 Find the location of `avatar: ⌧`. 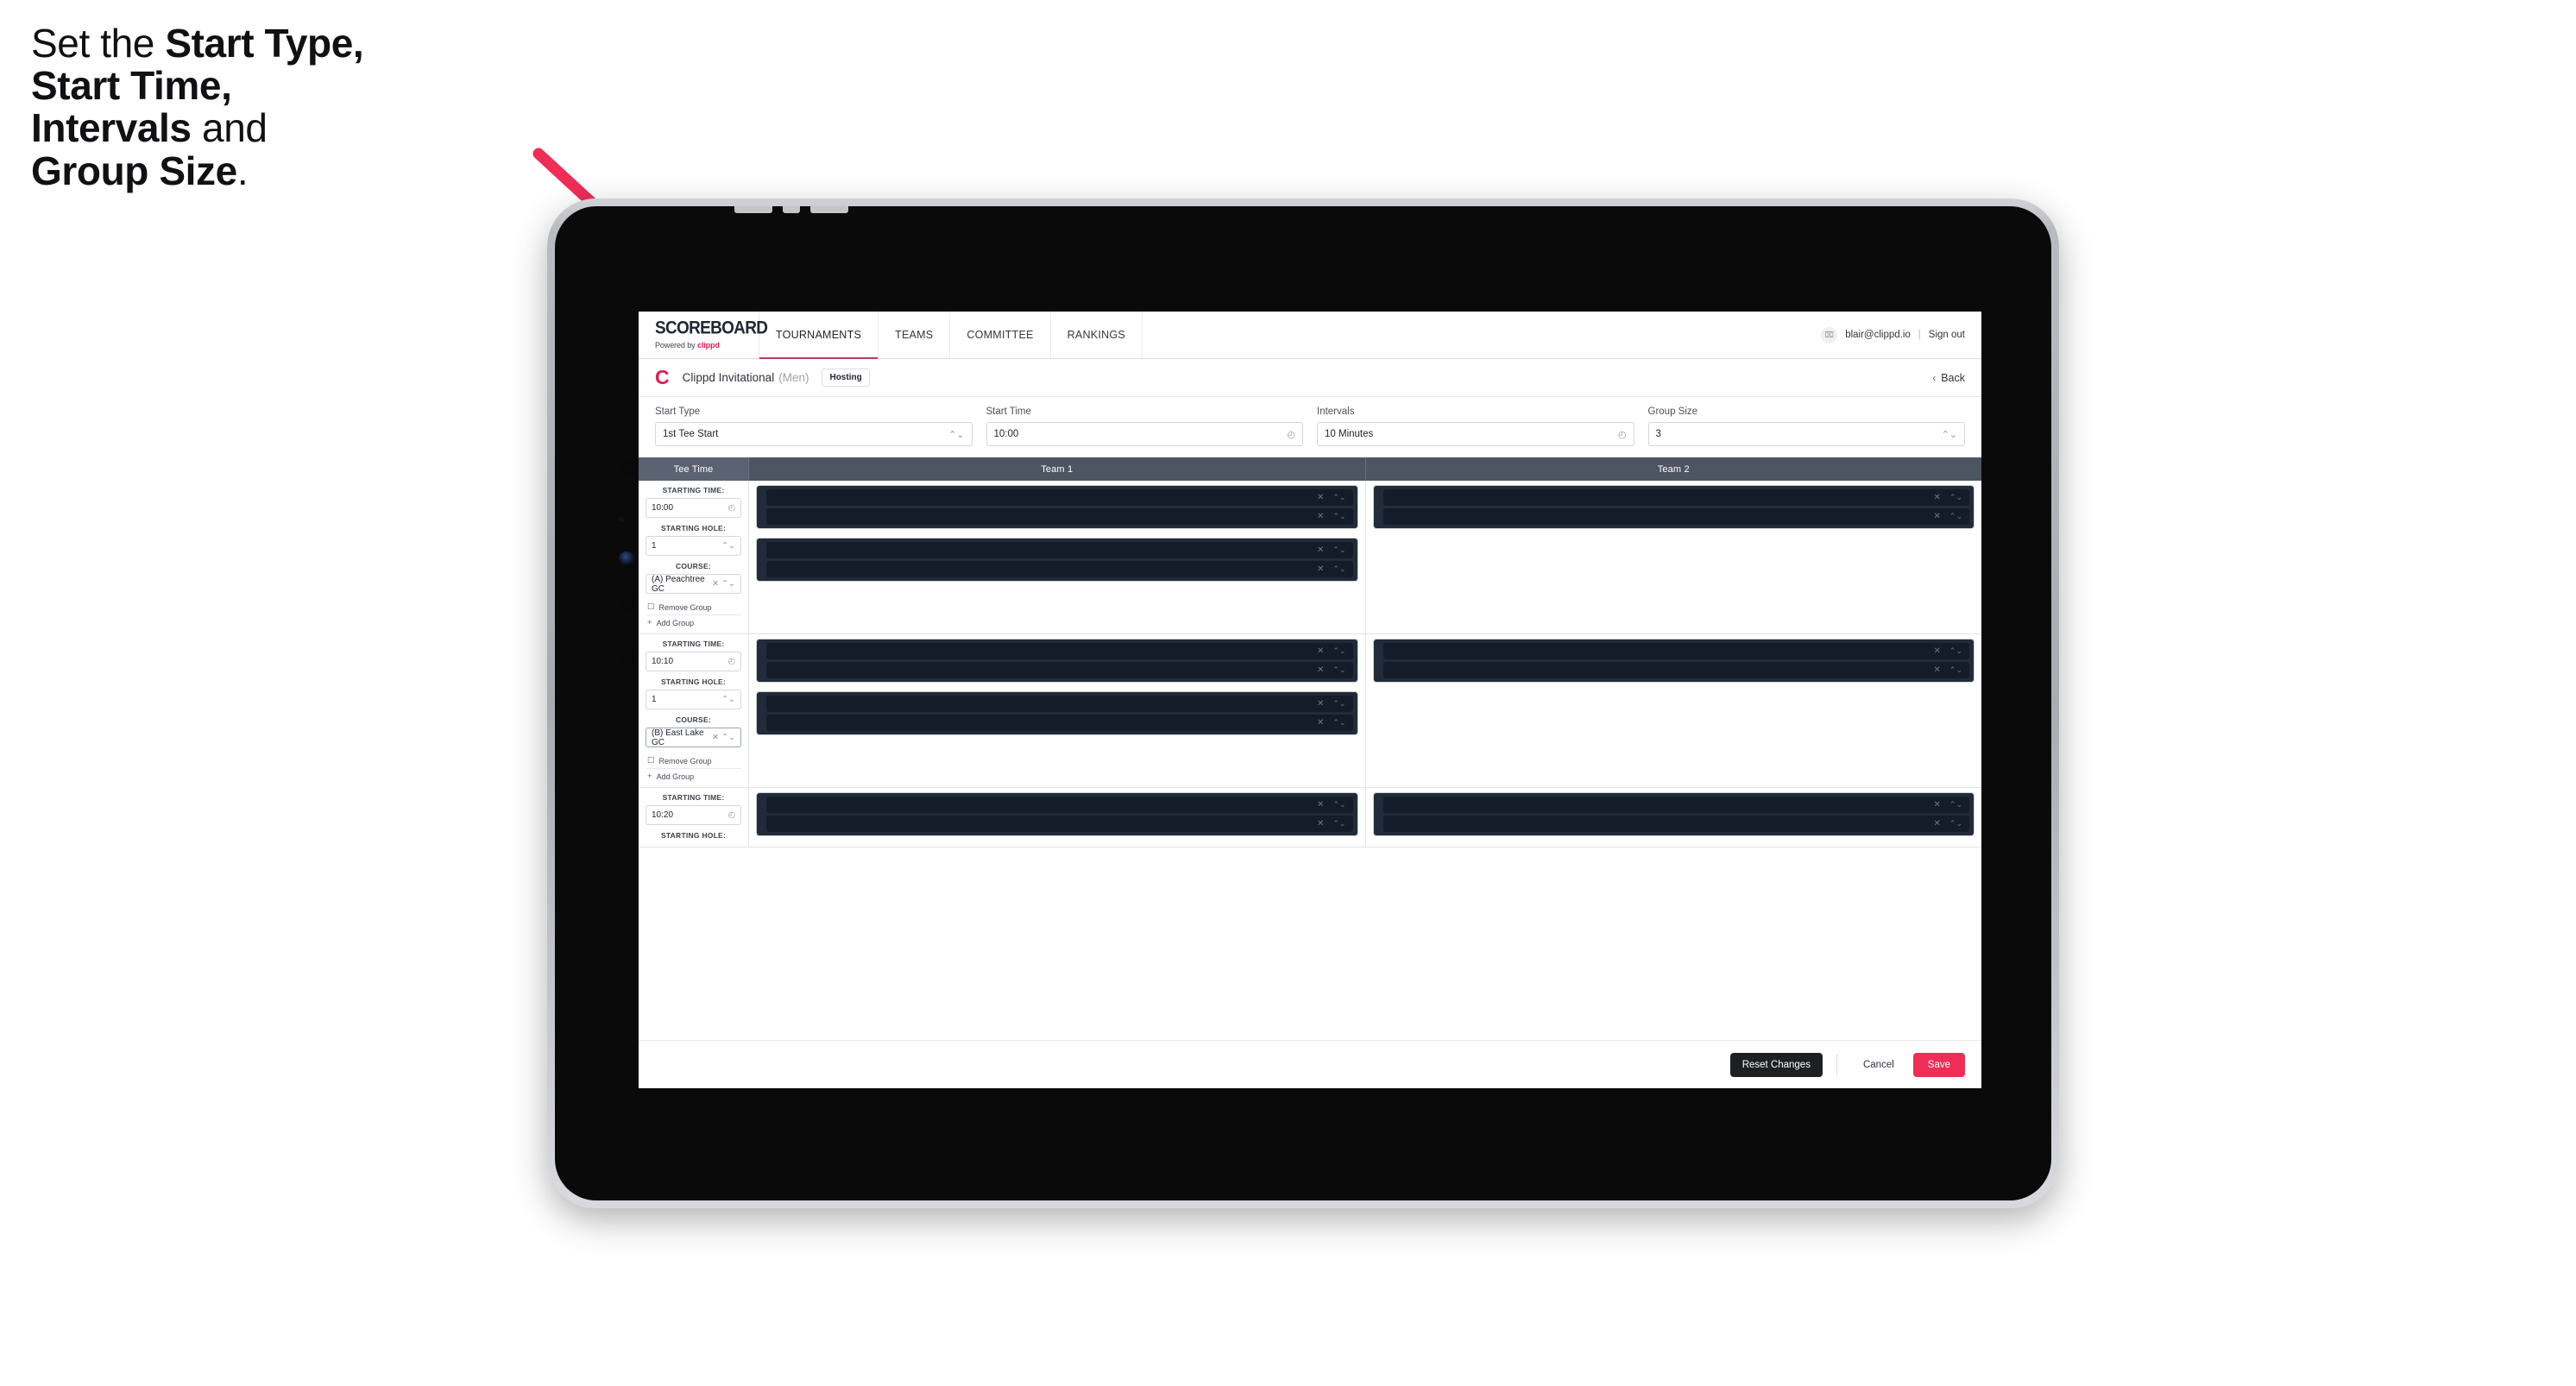

avatar: ⌧ is located at coordinates (1830, 335).